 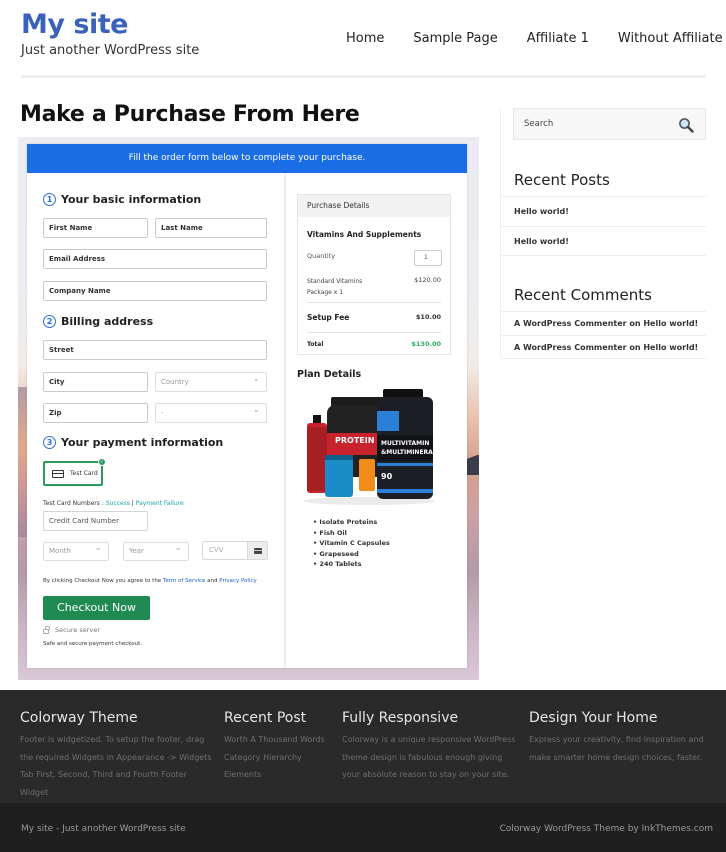 I want to click on terms-of-service-link: Term of Service, so click(x=184, y=581).